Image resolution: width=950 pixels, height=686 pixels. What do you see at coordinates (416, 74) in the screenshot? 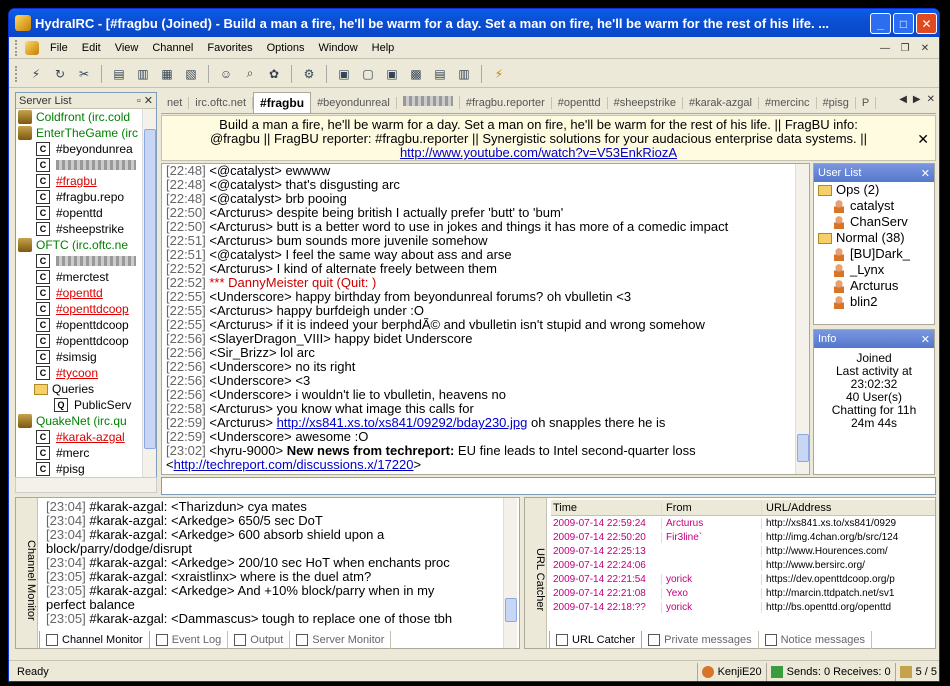
I see `channel-monitor-icon: ▩` at bounding box center [416, 74].